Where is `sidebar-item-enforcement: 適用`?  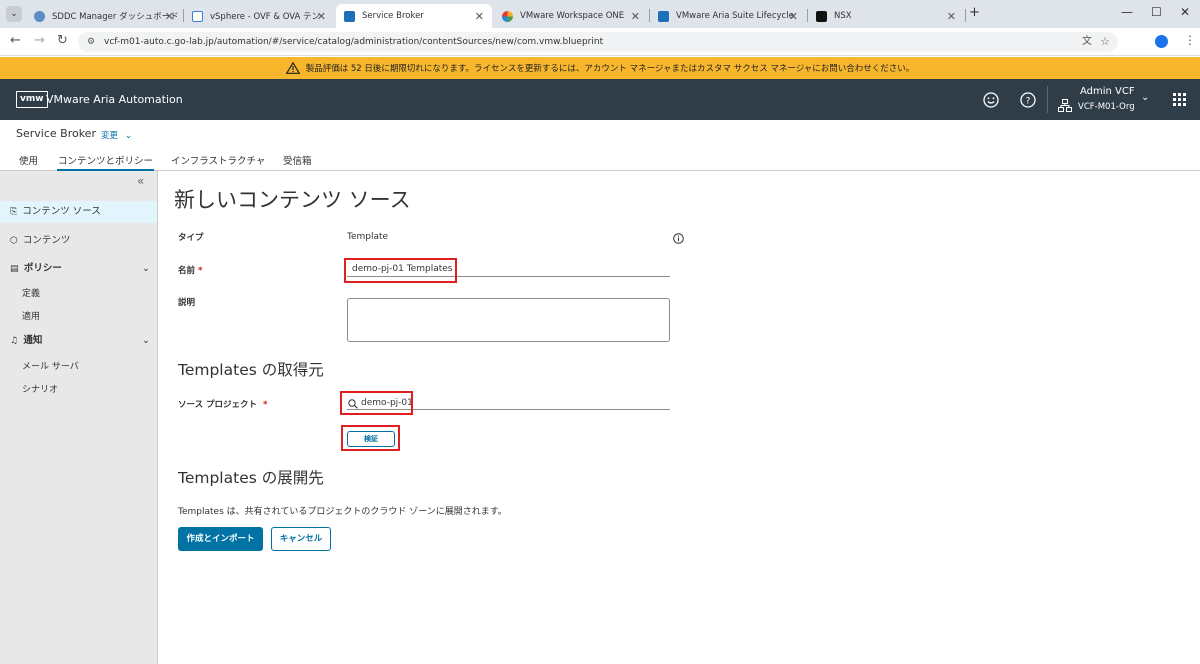 sidebar-item-enforcement: 適用 is located at coordinates (31, 315).